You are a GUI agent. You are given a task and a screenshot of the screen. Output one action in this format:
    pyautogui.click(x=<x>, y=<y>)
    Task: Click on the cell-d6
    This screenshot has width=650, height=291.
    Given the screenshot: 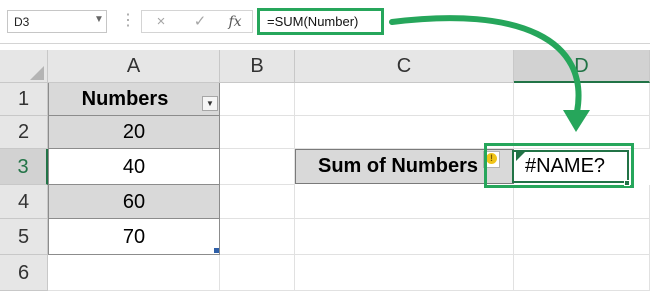 What is the action you would take?
    pyautogui.click(x=582, y=273)
    